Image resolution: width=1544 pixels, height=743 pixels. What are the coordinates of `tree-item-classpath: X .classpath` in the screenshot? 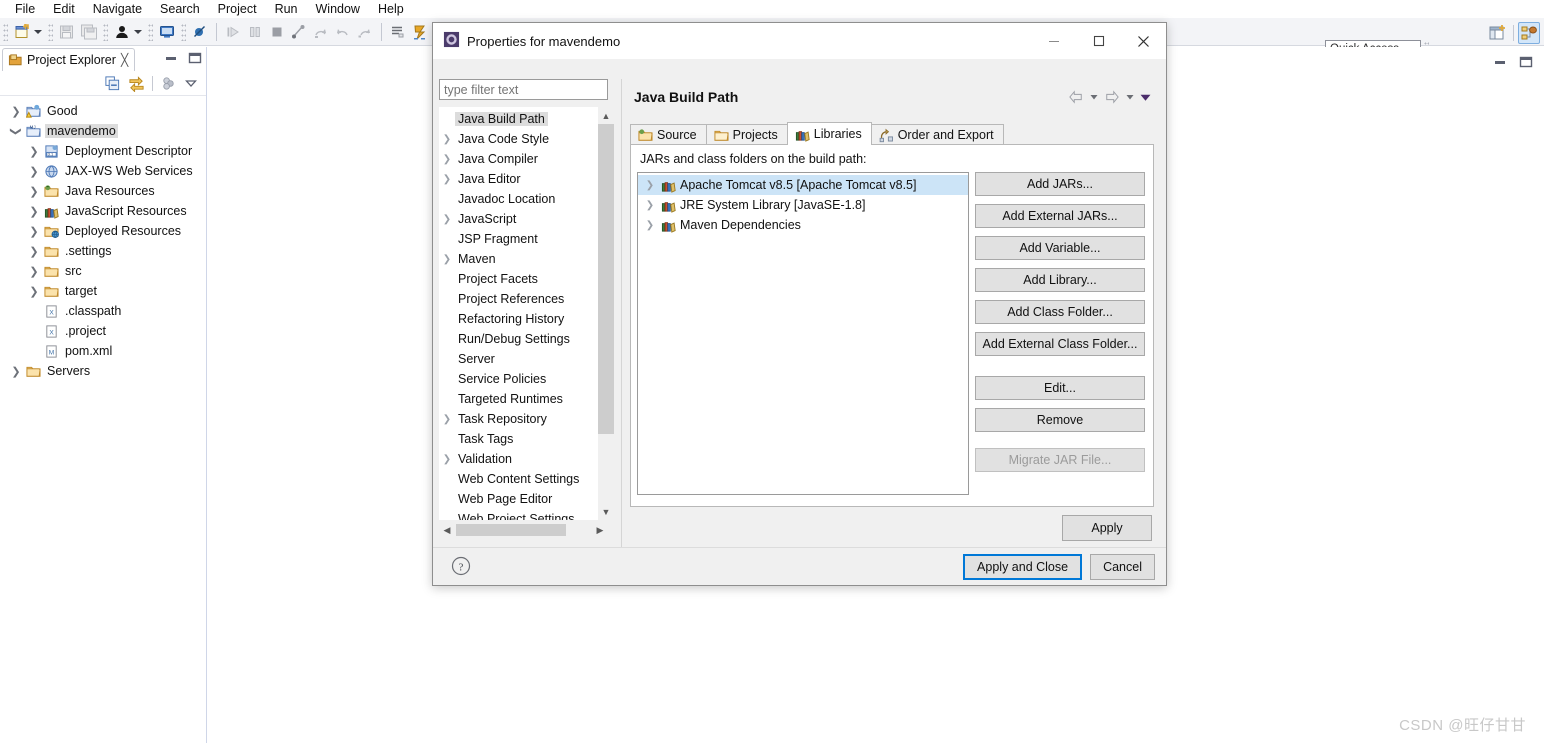 It's located at (103, 311).